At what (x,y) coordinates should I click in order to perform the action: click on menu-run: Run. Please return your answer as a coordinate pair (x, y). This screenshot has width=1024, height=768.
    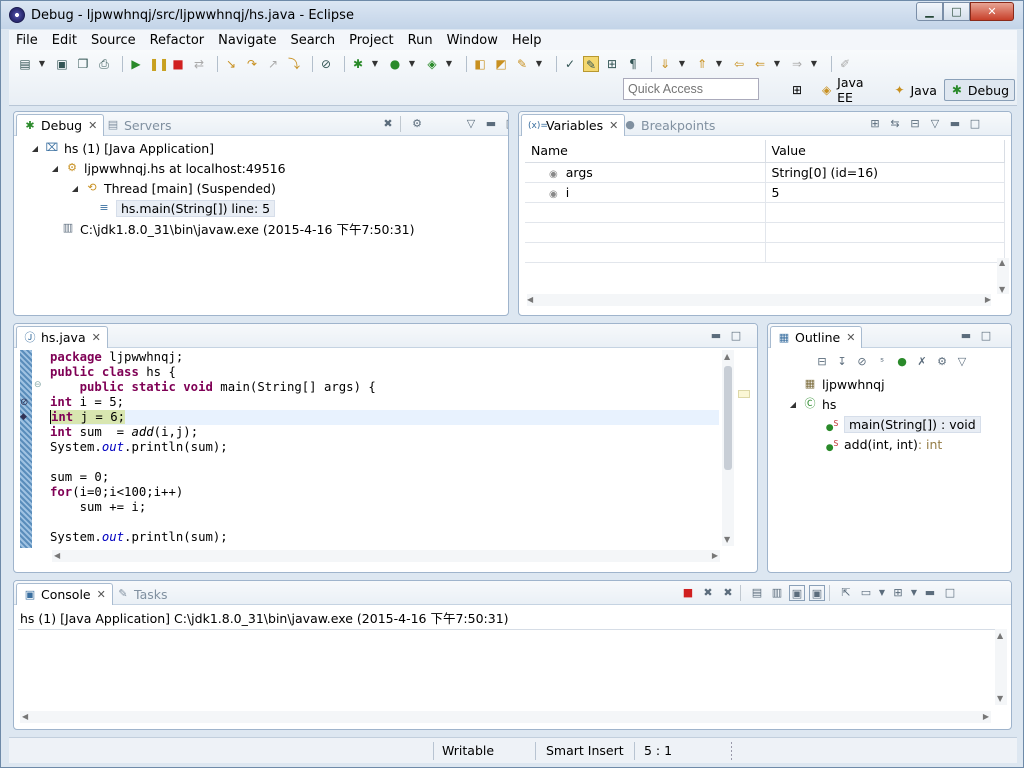
    Looking at the image, I should click on (420, 40).